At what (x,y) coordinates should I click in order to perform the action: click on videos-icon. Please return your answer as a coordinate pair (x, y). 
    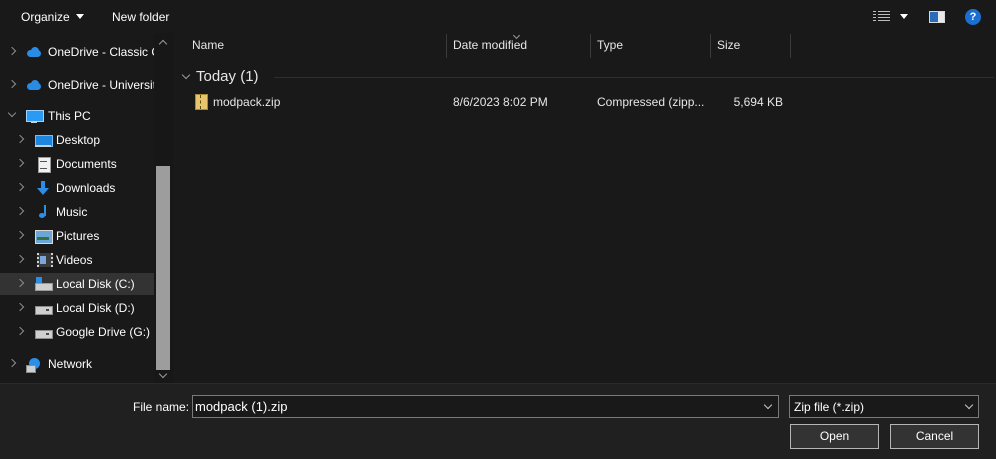
    Looking at the image, I should click on (44, 260).